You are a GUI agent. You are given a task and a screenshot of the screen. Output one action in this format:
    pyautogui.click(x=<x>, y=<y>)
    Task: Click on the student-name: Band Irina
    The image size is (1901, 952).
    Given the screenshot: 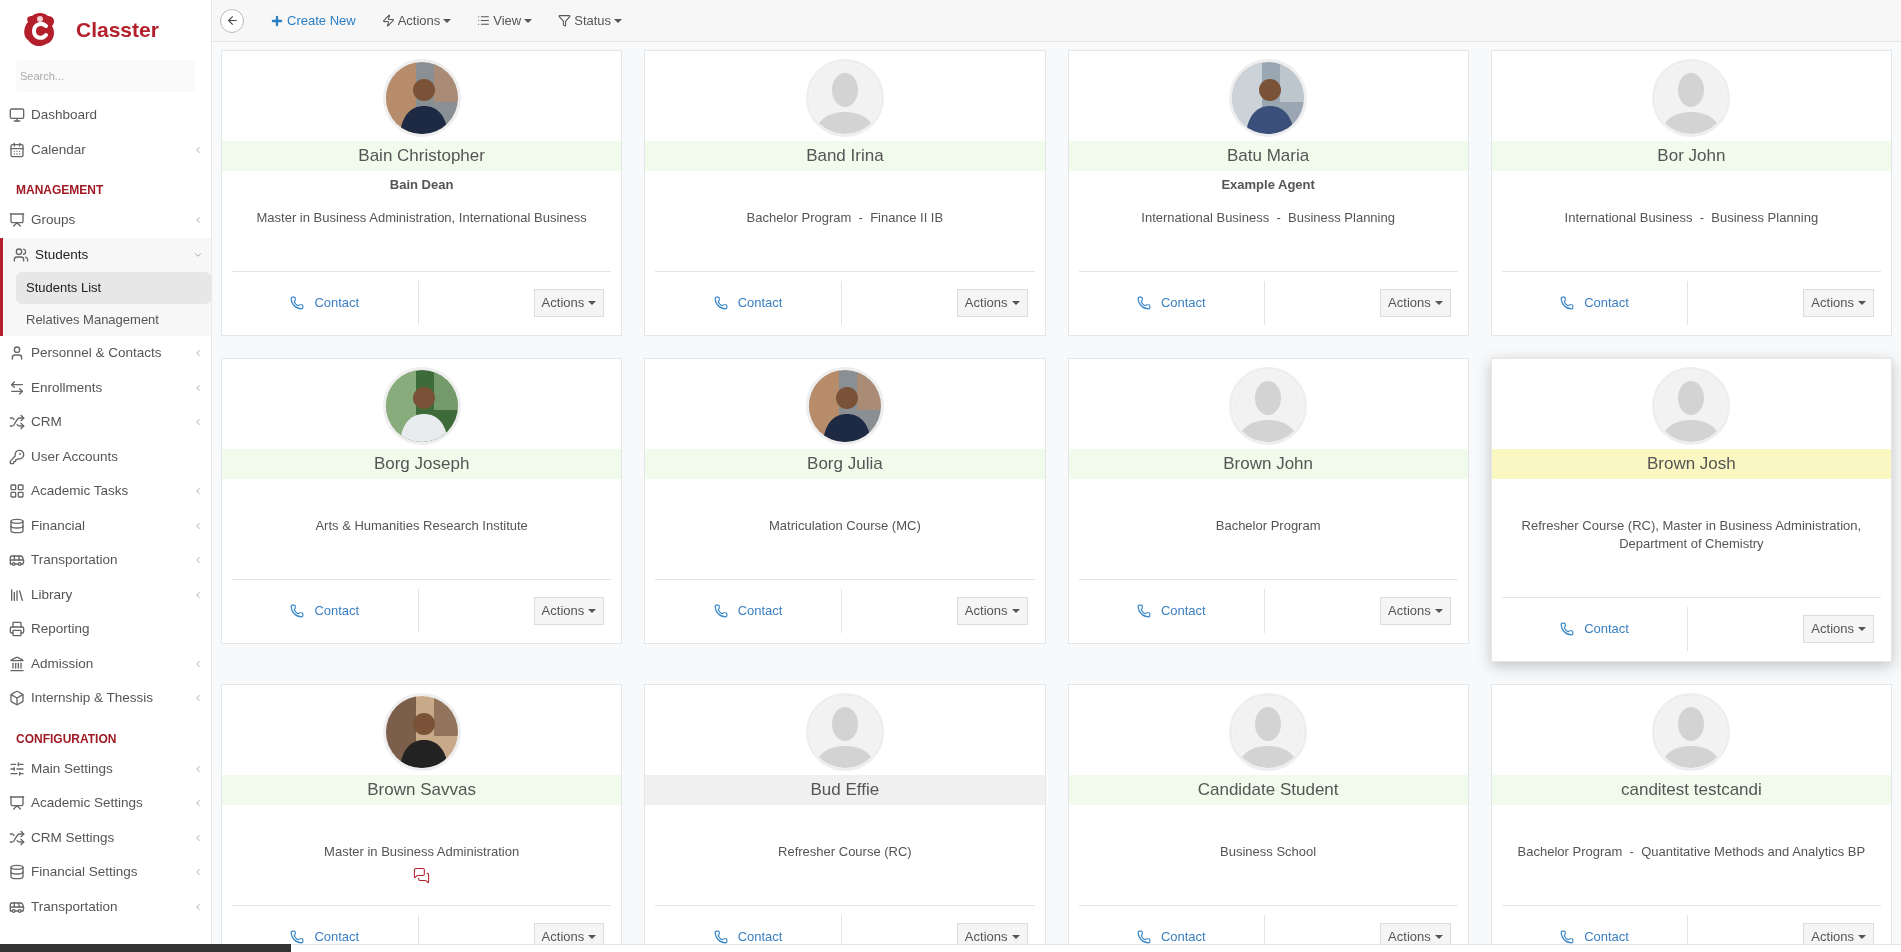 What is the action you would take?
    pyautogui.click(x=845, y=156)
    